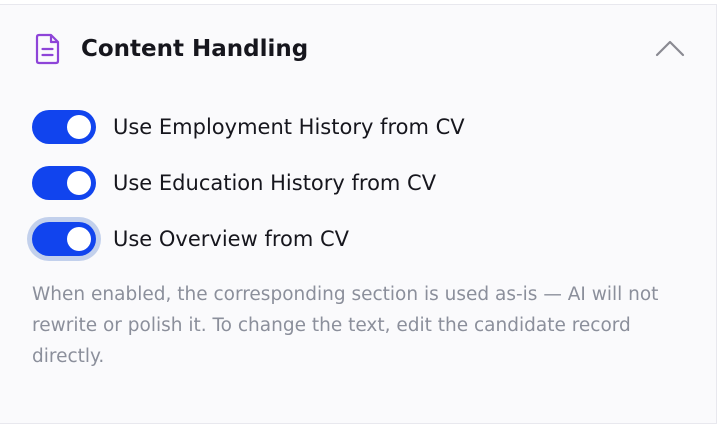  I want to click on toggle-row-overview: Use Overview from CV, so click(190, 239).